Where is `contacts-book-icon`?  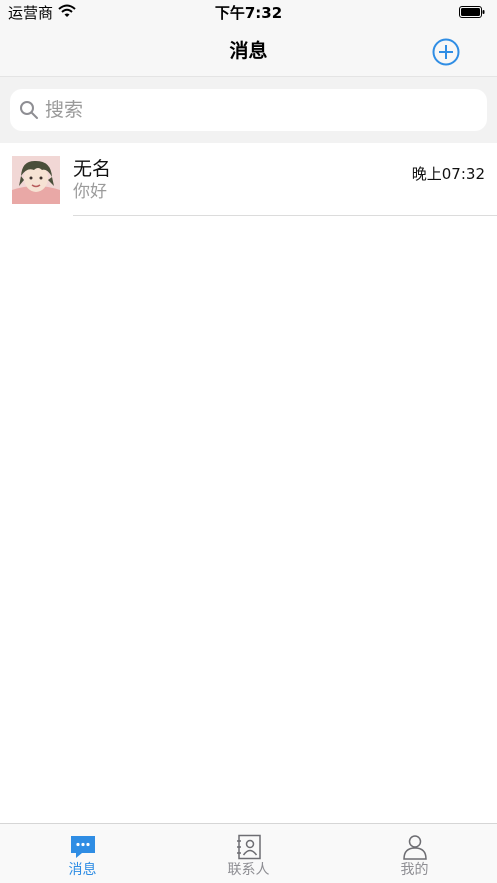 contacts-book-icon is located at coordinates (249, 847).